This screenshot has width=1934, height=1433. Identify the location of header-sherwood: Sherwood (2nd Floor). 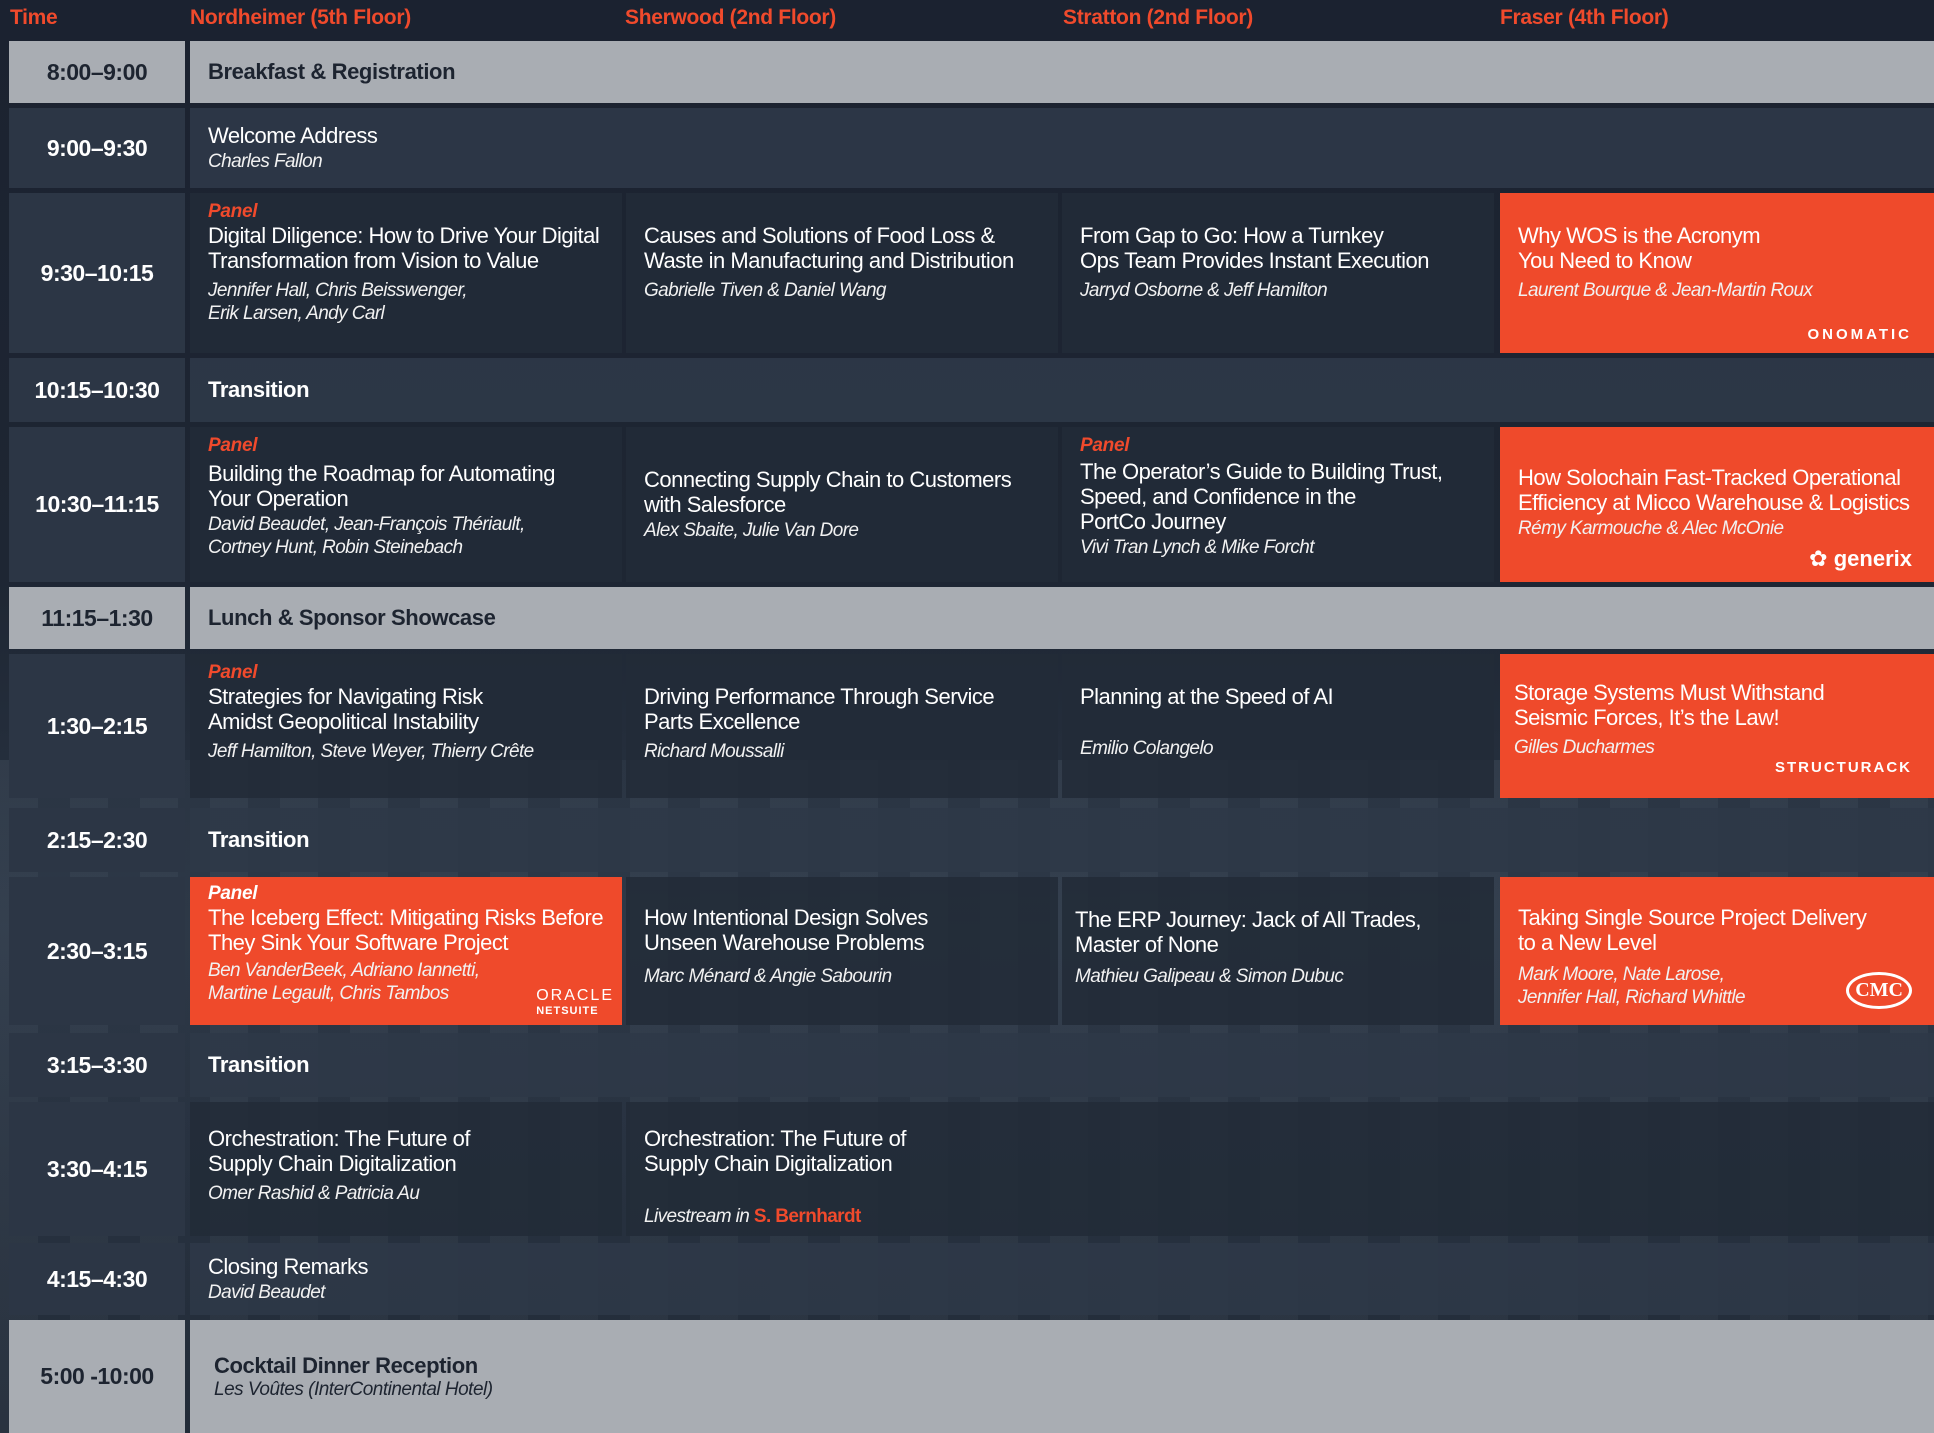
(730, 17).